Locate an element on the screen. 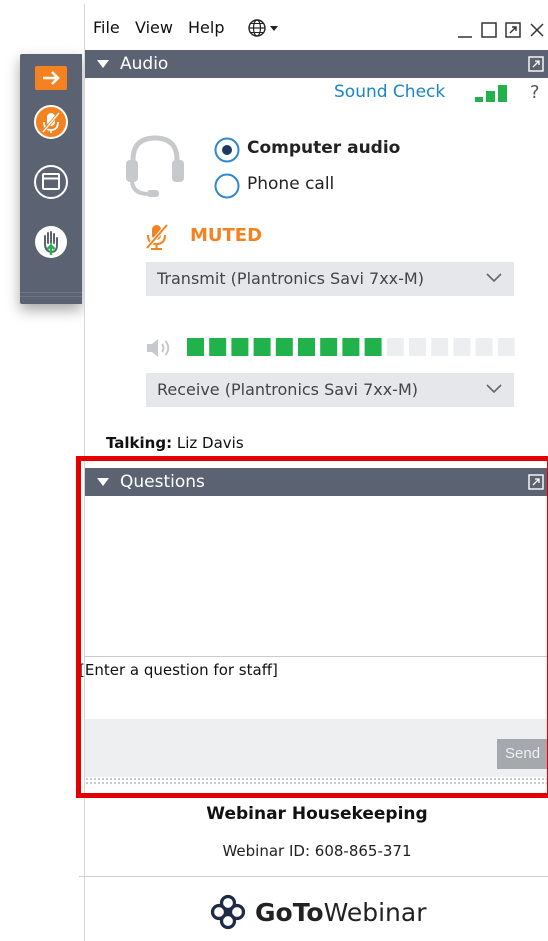 The image size is (548, 941). send-button: Send is located at coordinates (522, 754).